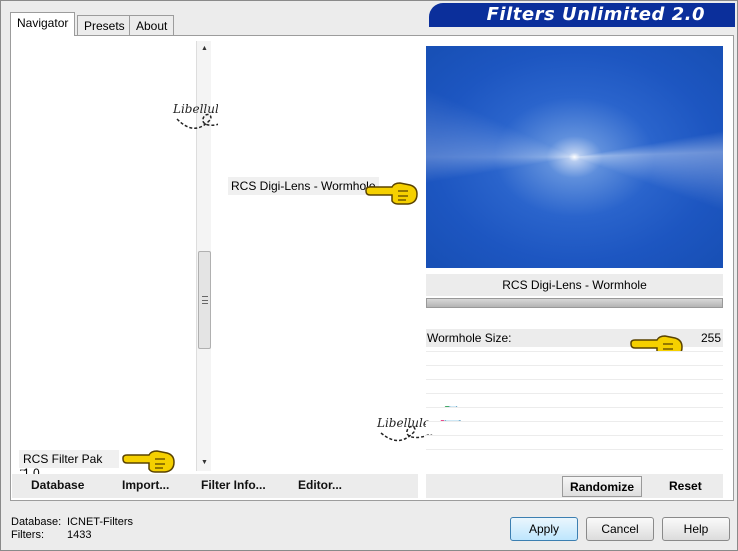  What do you see at coordinates (27, 535) in the screenshot?
I see `filters-label: Filters:` at bounding box center [27, 535].